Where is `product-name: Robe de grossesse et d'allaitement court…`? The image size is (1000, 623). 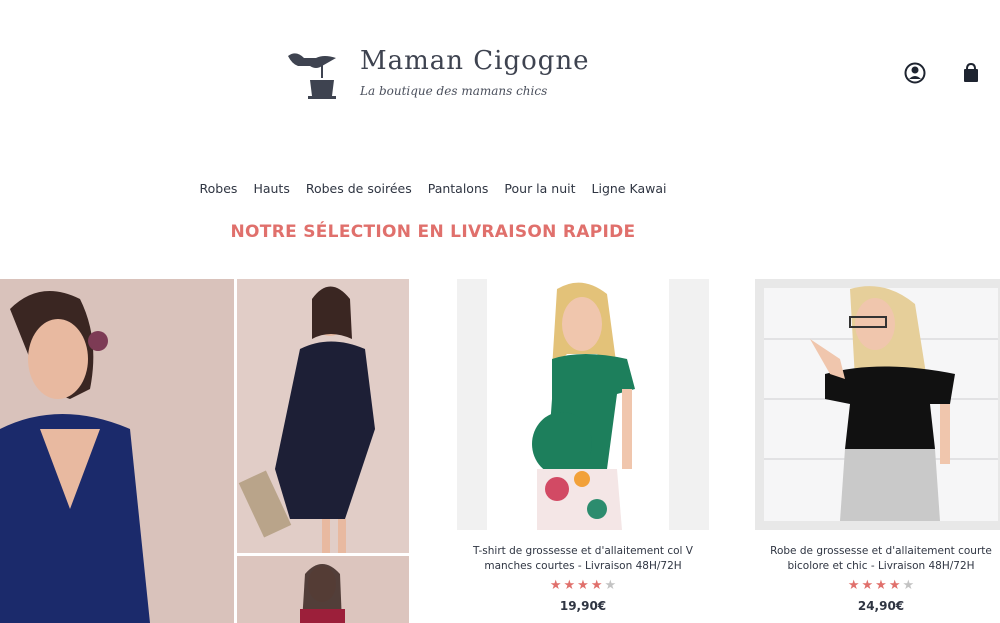 product-name: Robe de grossesse et d'allaitement court… is located at coordinates (877, 559).